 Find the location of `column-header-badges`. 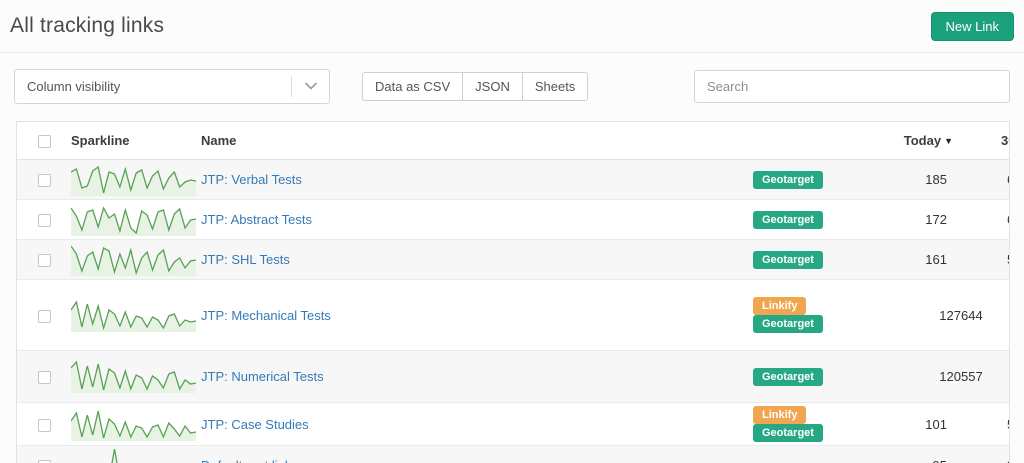

column-header-badges is located at coordinates (816, 141).